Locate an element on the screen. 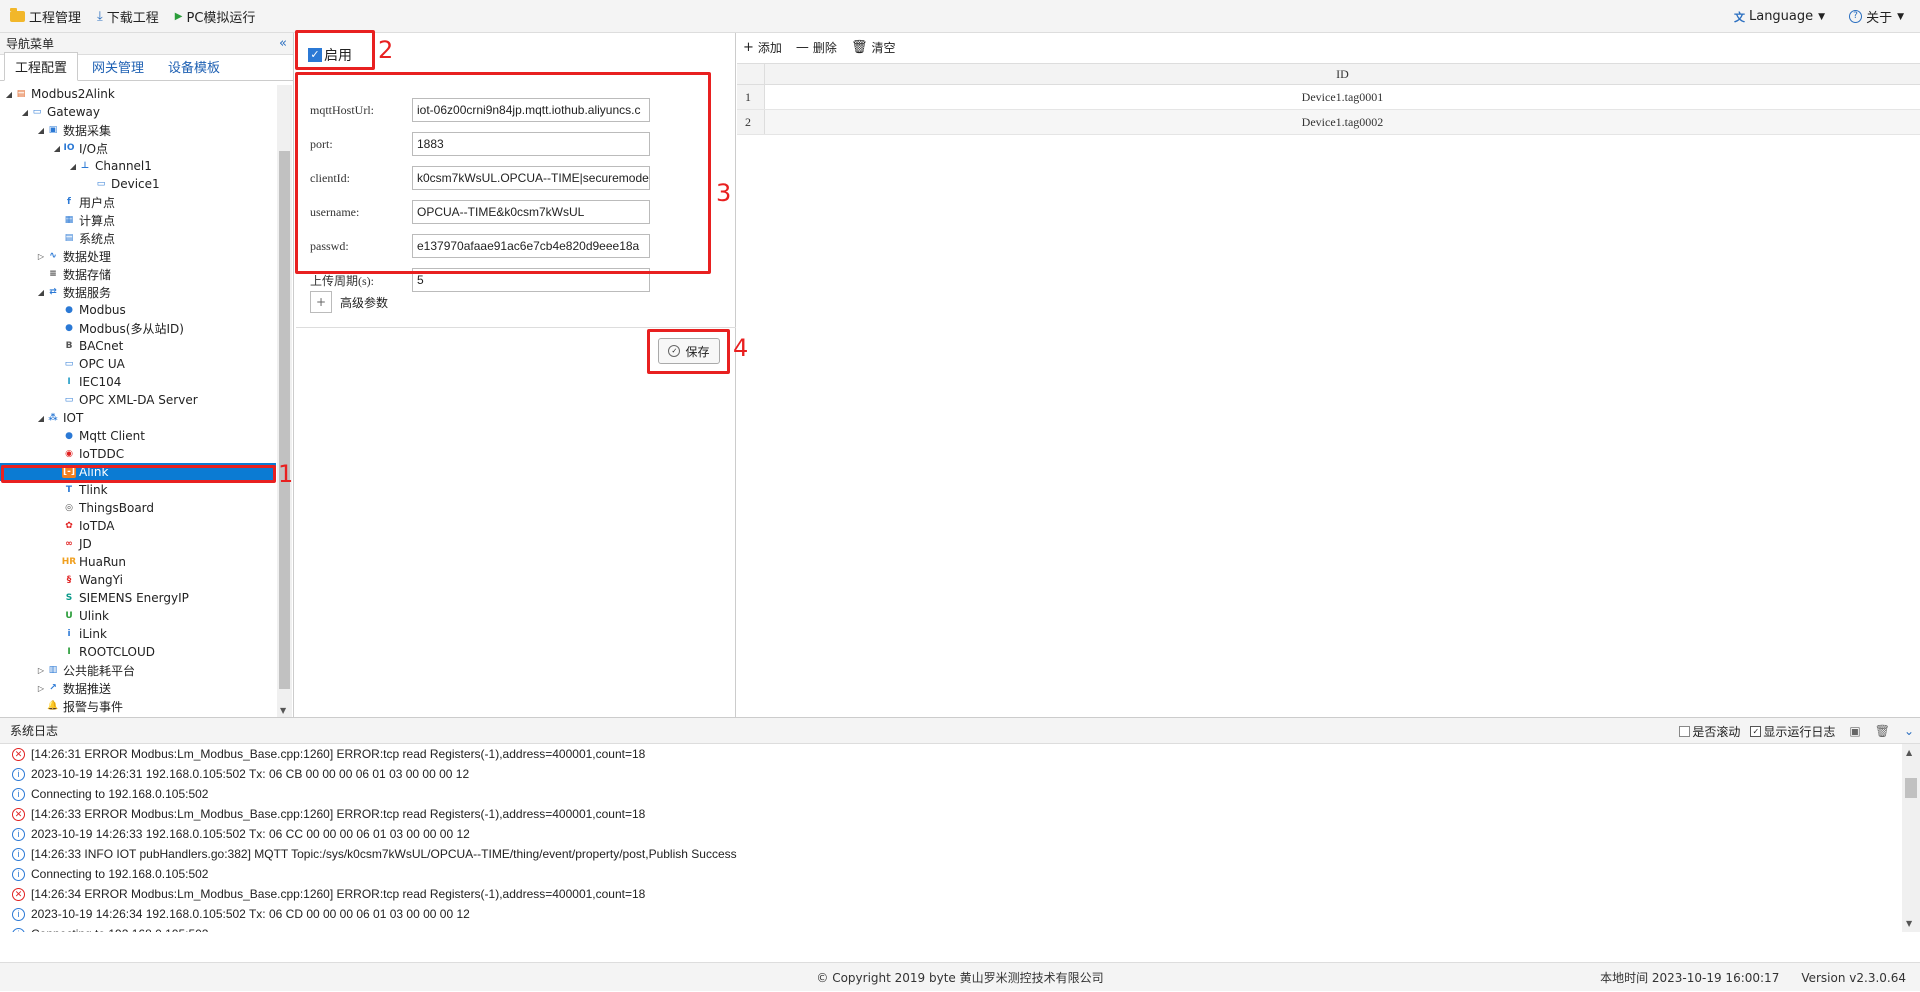 The height and width of the screenshot is (992, 1920). tree-item-rootcloud: I ROOTCLOUD is located at coordinates (138, 652).